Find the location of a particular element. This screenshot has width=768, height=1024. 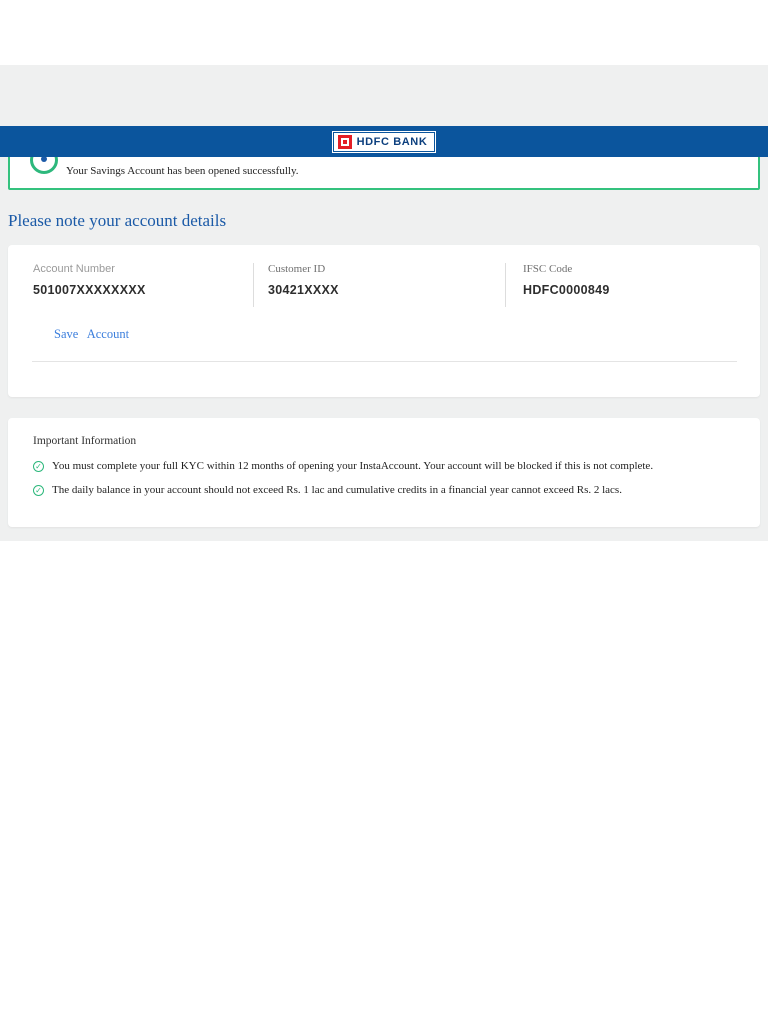

hdfc-logo-text: HDFC BANK is located at coordinates (392, 141).